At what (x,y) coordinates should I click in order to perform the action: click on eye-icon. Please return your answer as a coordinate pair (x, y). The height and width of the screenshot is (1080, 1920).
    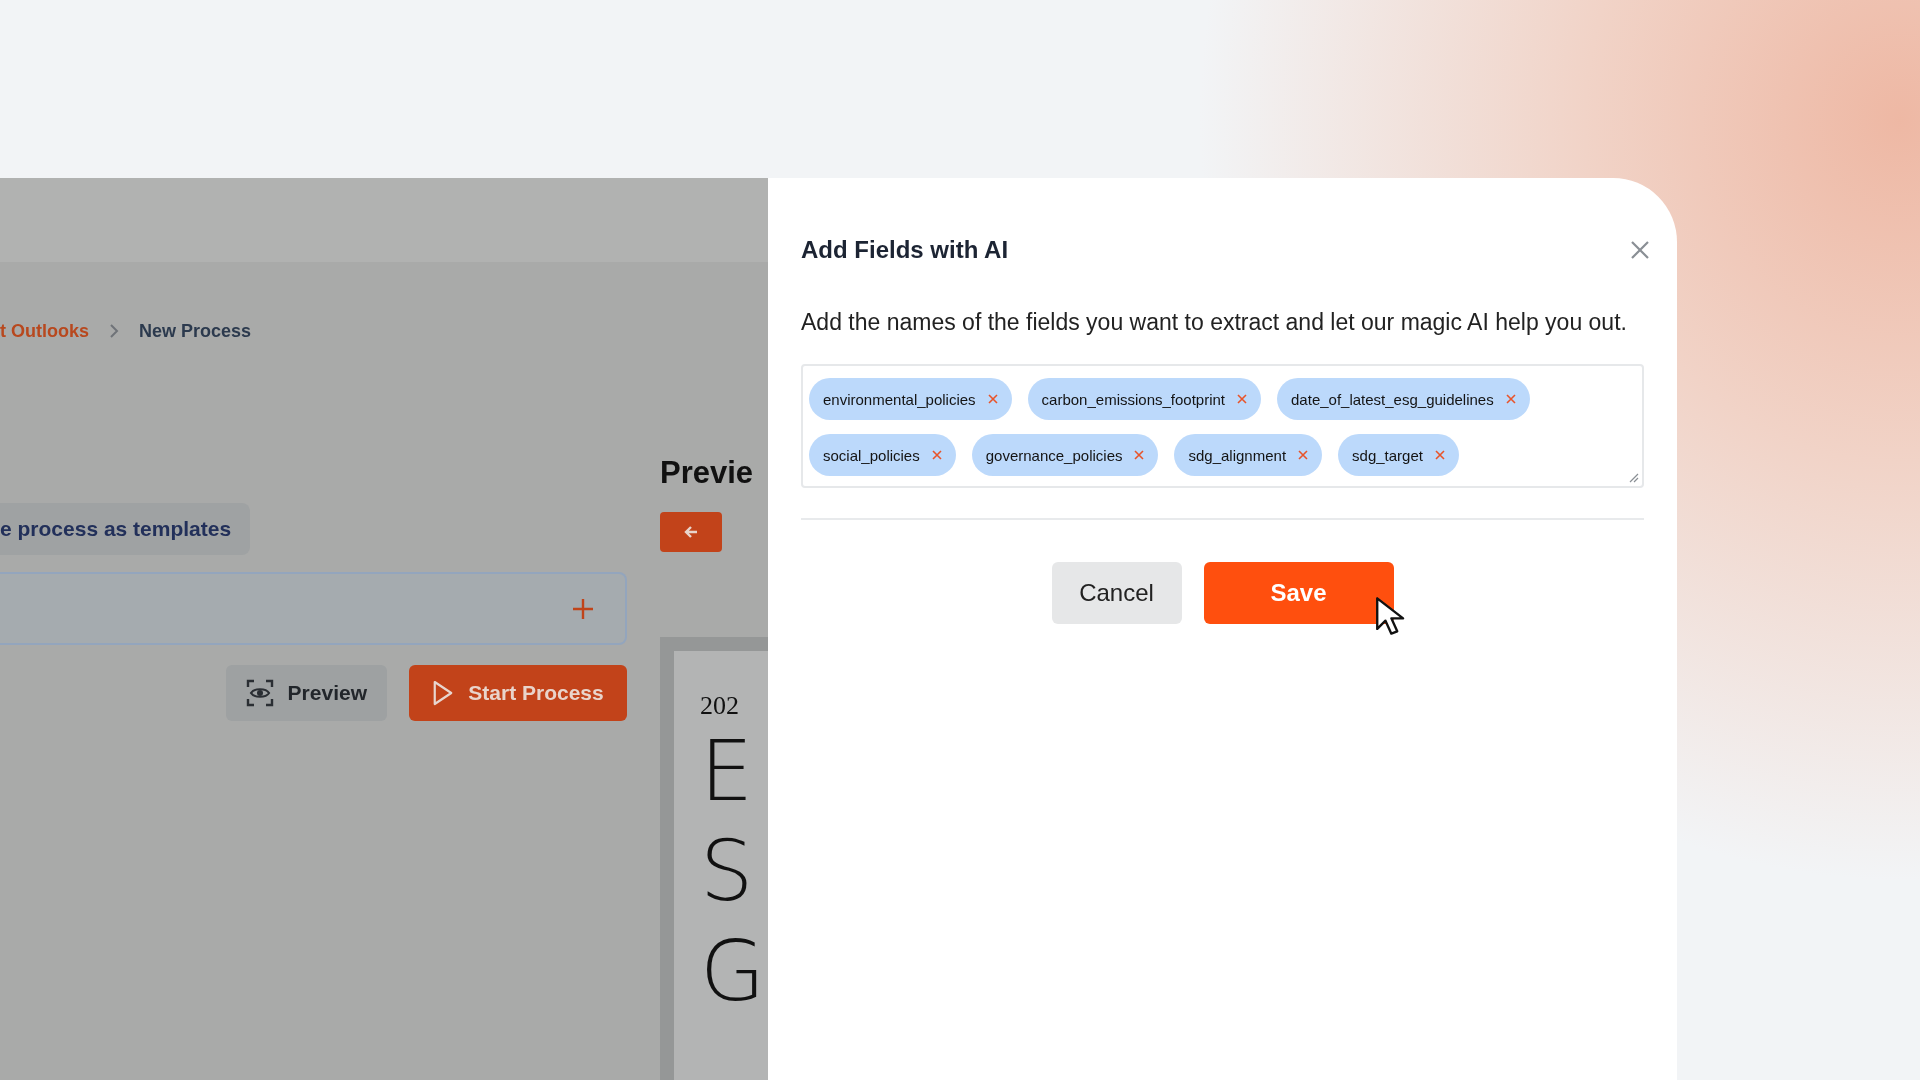
    Looking at the image, I should click on (259, 693).